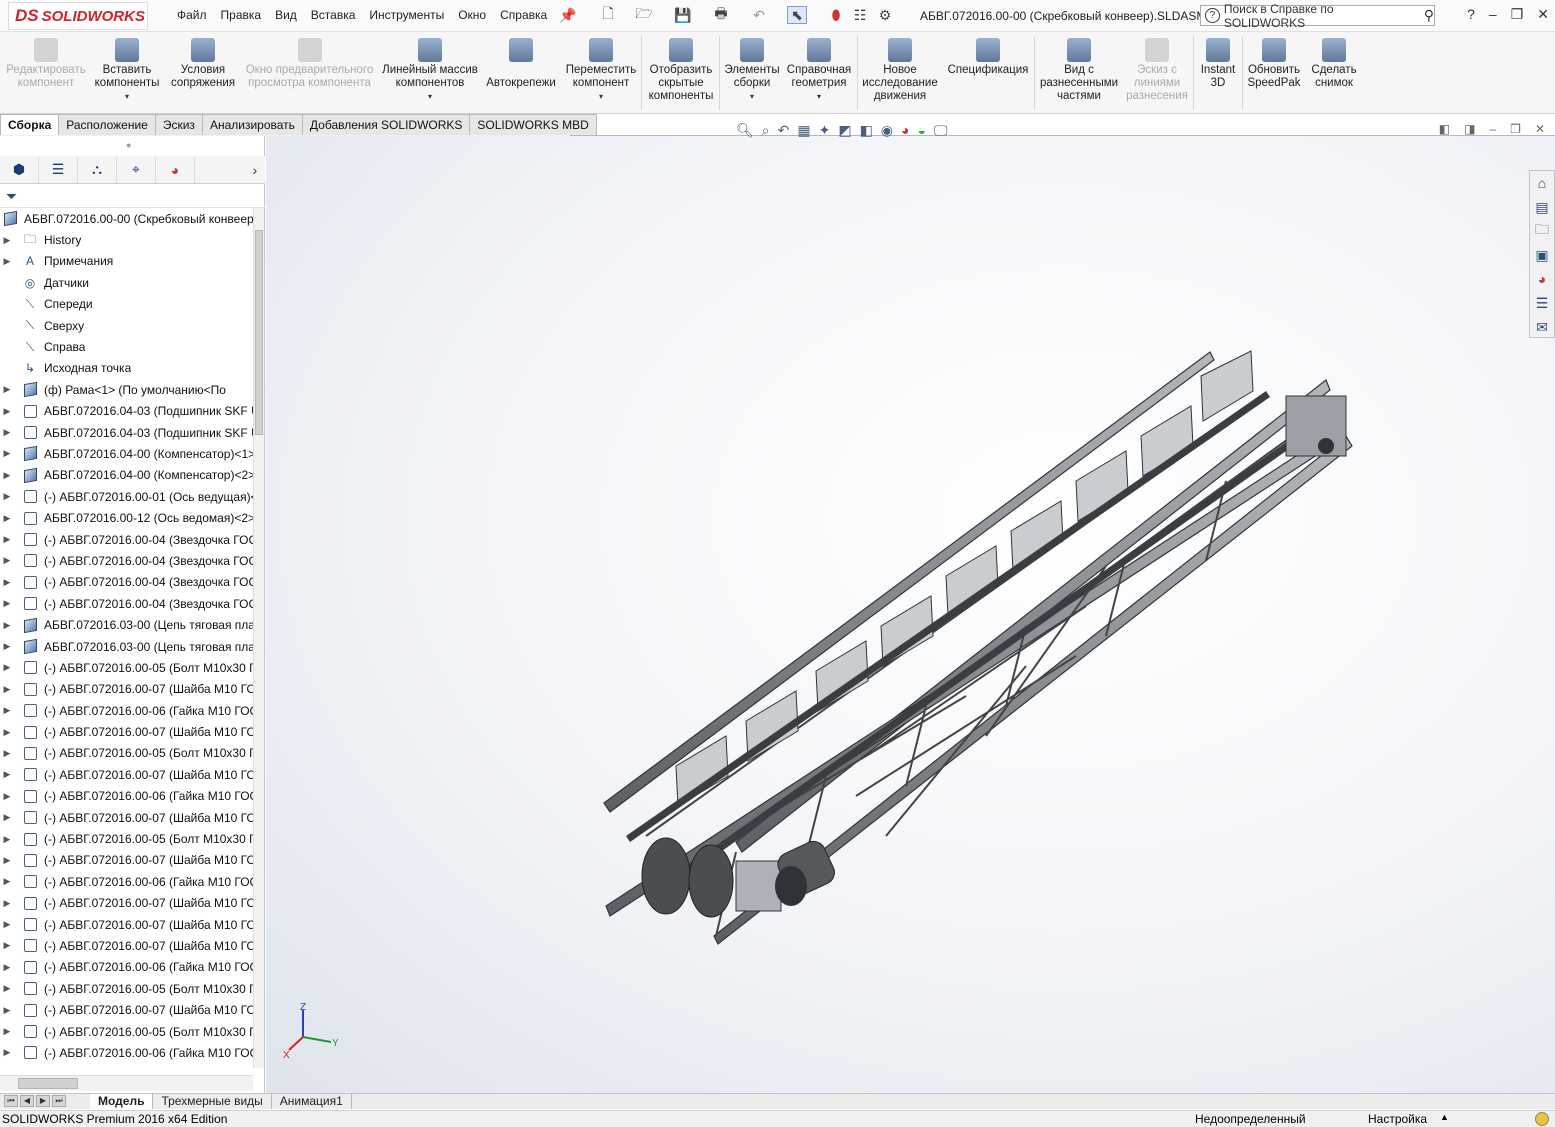  I want to click on tree-item: ▶ (ф) Рама<1> (По умолчанию<По, so click(126, 389).